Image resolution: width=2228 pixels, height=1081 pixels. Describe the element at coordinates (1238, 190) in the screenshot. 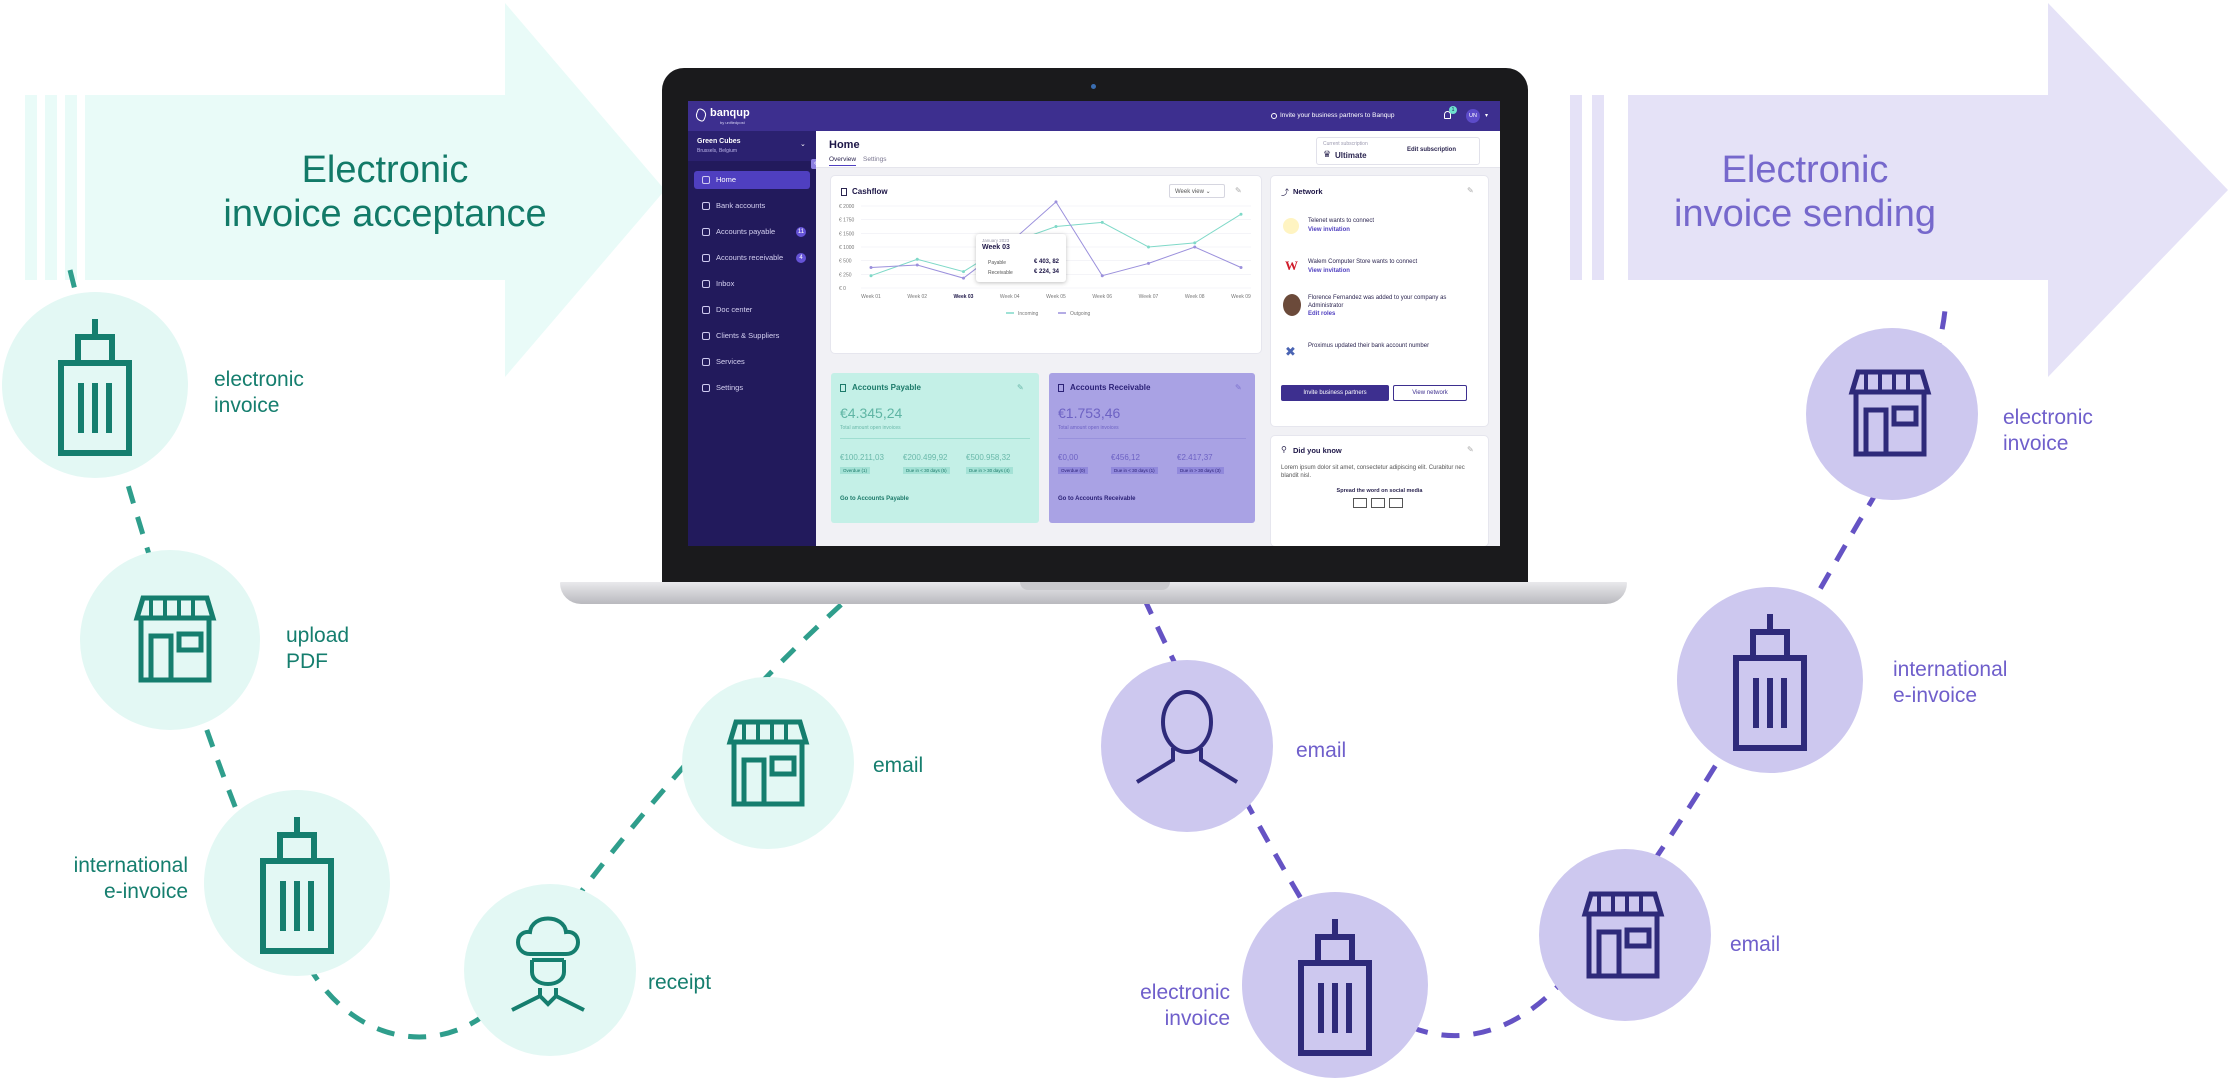

I see `cashflow-edit-icon: ✎` at that location.